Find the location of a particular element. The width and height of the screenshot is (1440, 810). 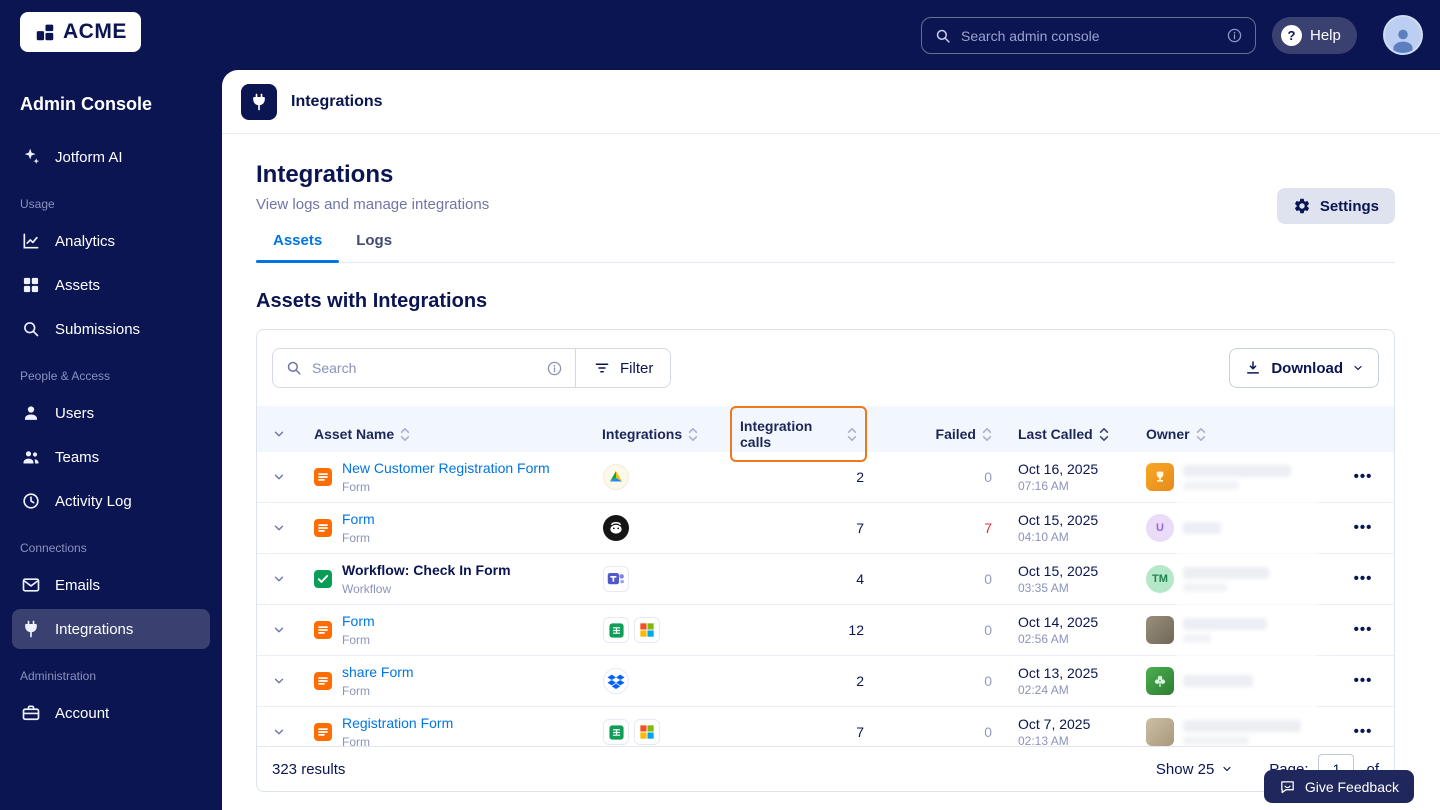

page-size-select: Show 25 is located at coordinates (1194, 769).